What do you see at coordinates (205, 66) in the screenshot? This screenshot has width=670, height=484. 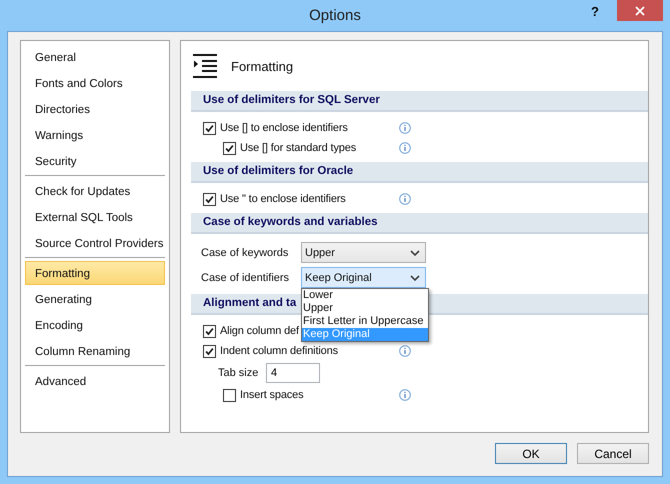 I see `indent-icon` at bounding box center [205, 66].